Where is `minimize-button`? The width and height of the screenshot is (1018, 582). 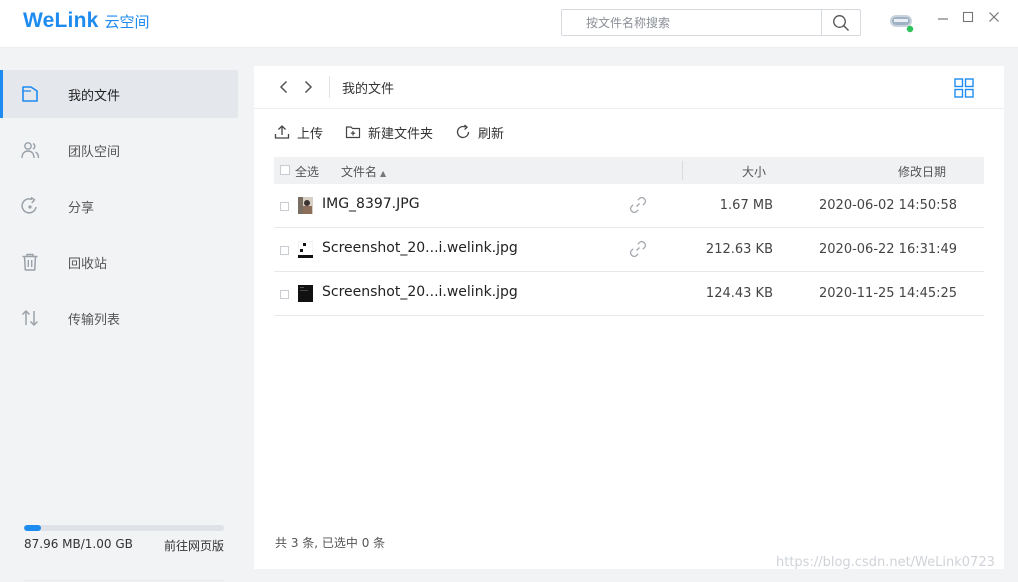
minimize-button is located at coordinates (943, 17).